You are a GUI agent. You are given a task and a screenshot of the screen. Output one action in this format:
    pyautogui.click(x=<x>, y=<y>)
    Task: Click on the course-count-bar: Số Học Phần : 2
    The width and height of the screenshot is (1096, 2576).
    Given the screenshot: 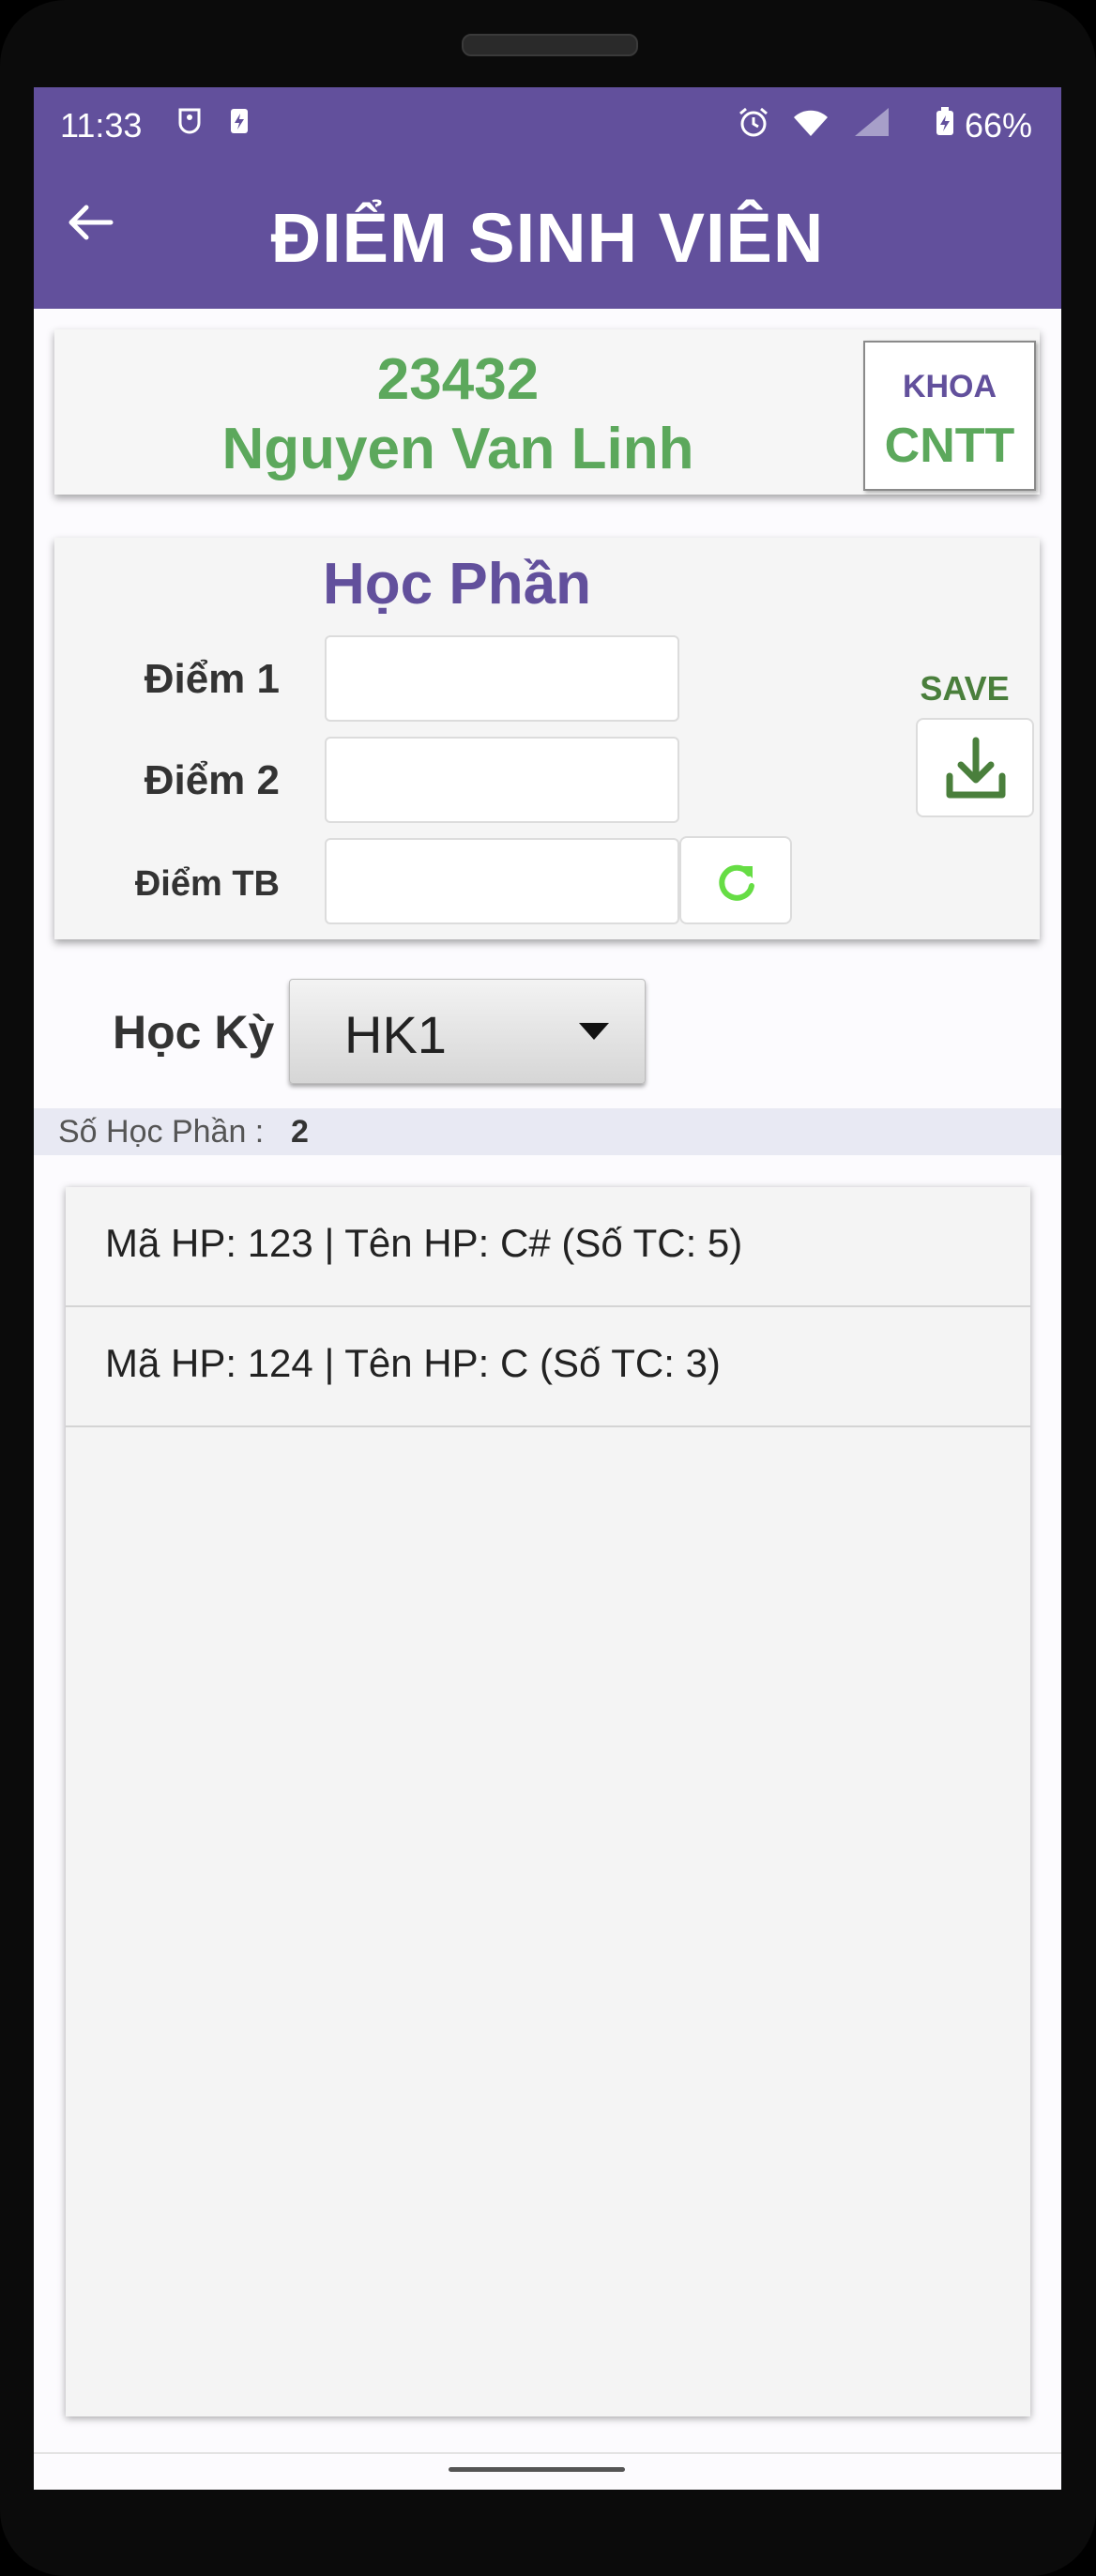 What is the action you would take?
    pyautogui.click(x=547, y=1131)
    